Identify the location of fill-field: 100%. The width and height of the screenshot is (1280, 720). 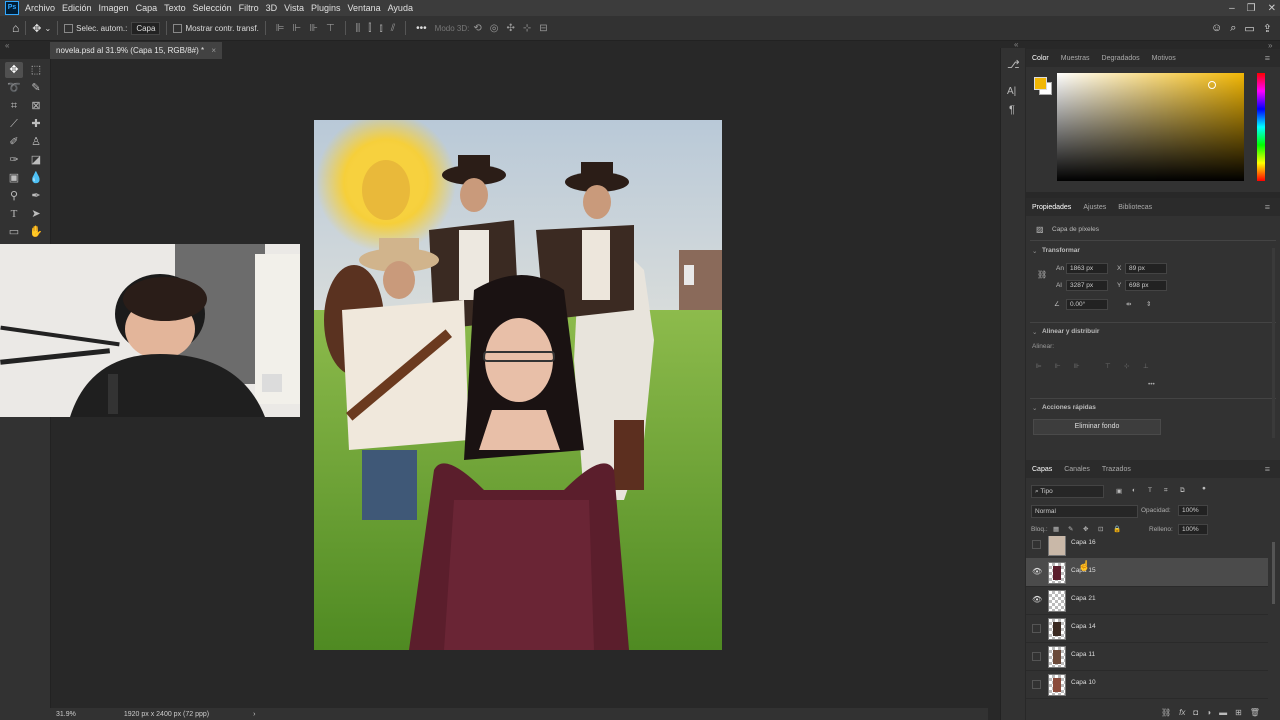
(1193, 529).